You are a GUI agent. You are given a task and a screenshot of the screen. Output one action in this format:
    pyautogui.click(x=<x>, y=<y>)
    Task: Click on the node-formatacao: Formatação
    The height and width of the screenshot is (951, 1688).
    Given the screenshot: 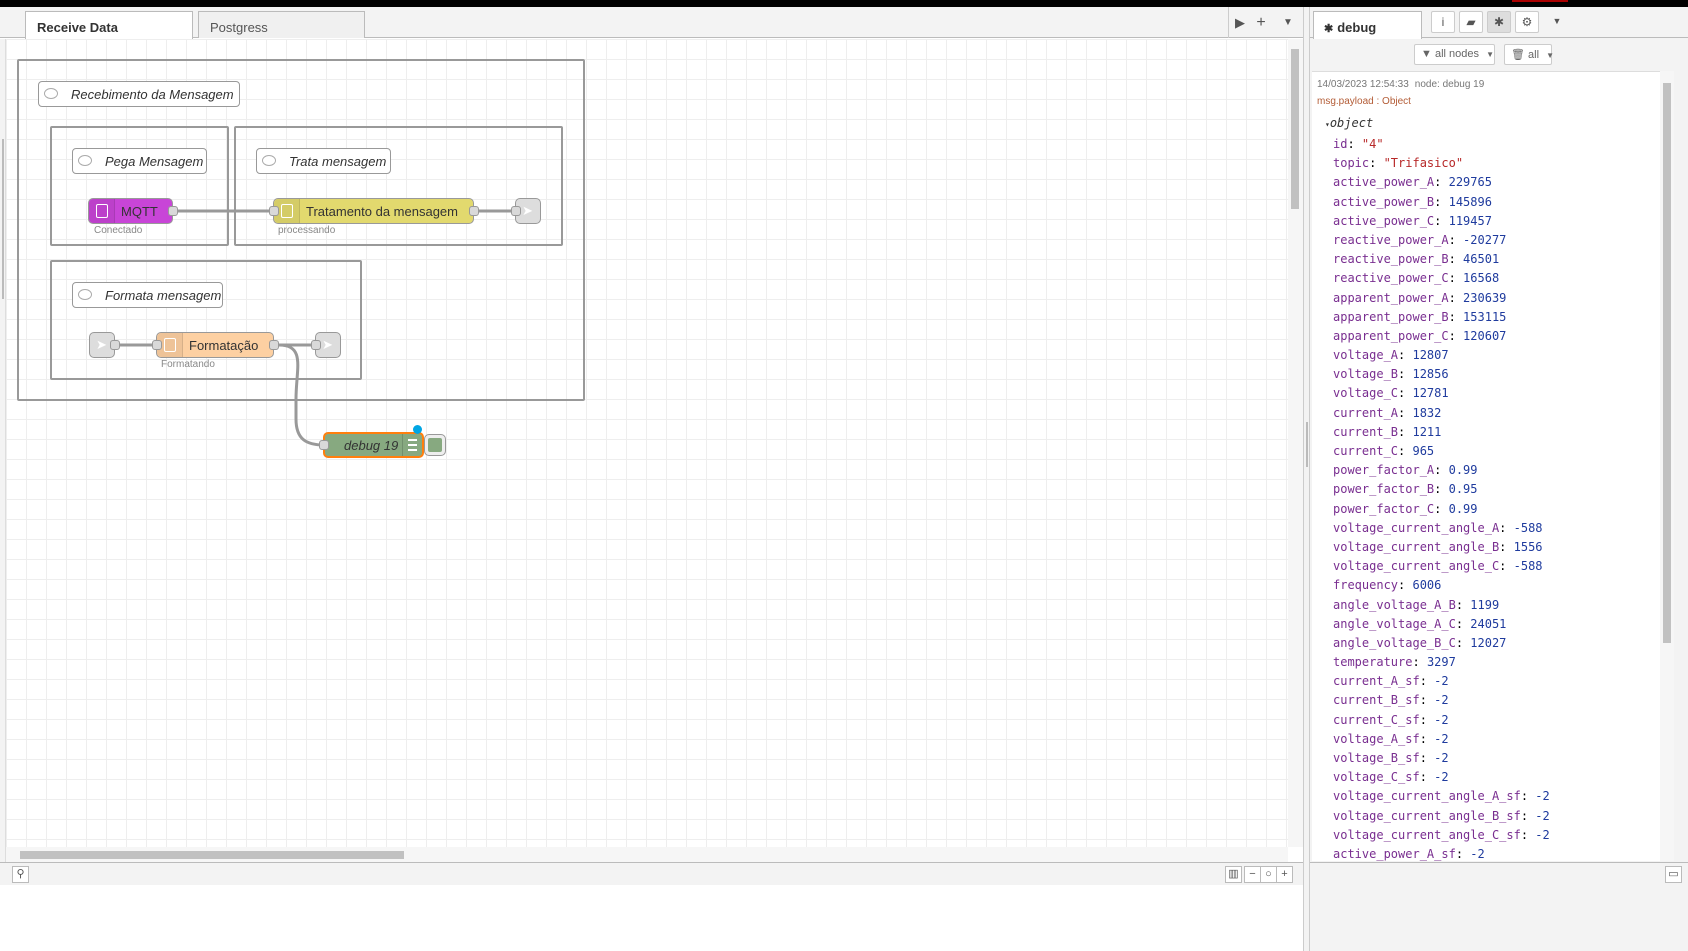 What is the action you would take?
    pyautogui.click(x=215, y=345)
    